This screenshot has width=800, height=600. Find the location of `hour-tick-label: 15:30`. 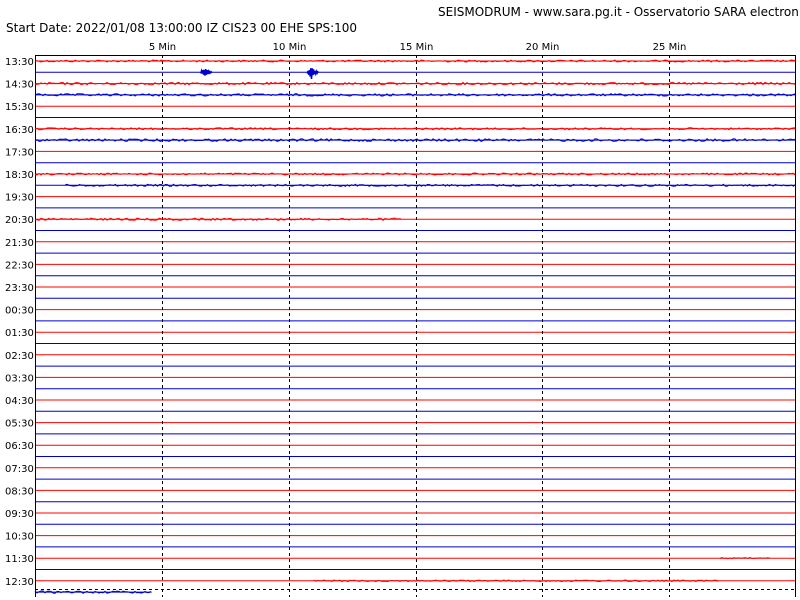

hour-tick-label: 15:30 is located at coordinates (19, 107).